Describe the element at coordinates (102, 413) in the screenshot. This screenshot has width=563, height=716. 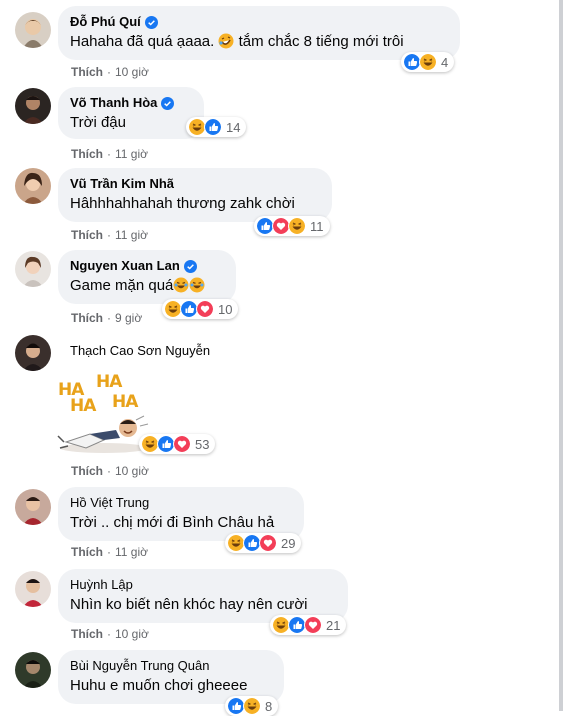
I see `haha-sticker: HA HA HA HA` at that location.